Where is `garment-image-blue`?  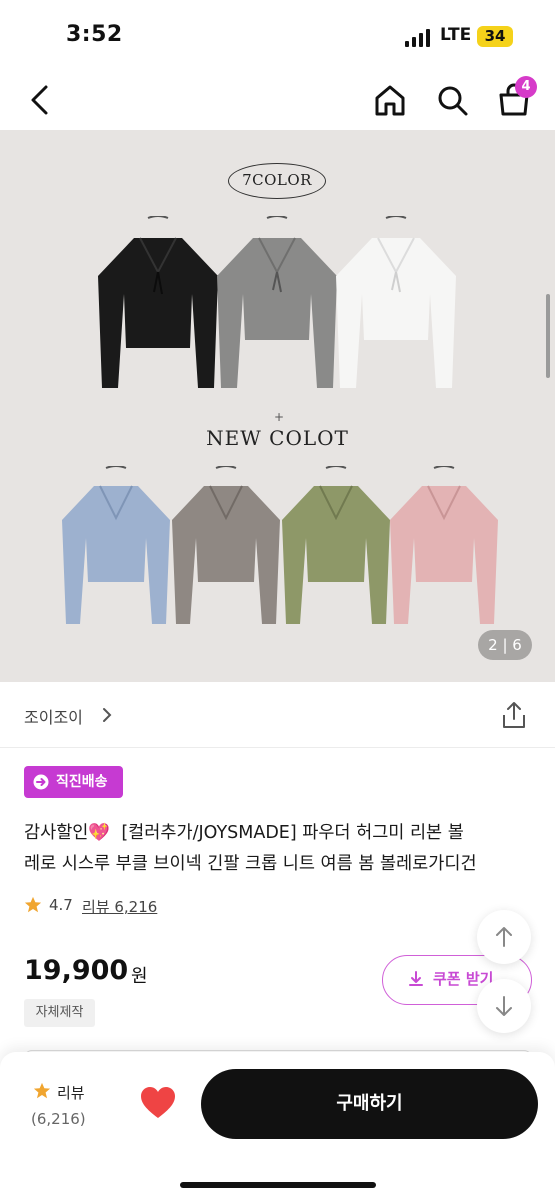 garment-image-blue is located at coordinates (116, 550).